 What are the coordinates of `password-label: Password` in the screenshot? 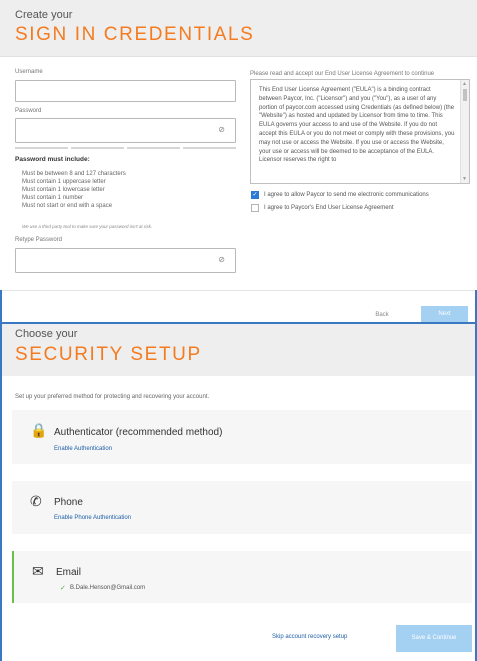 It's located at (28, 111).